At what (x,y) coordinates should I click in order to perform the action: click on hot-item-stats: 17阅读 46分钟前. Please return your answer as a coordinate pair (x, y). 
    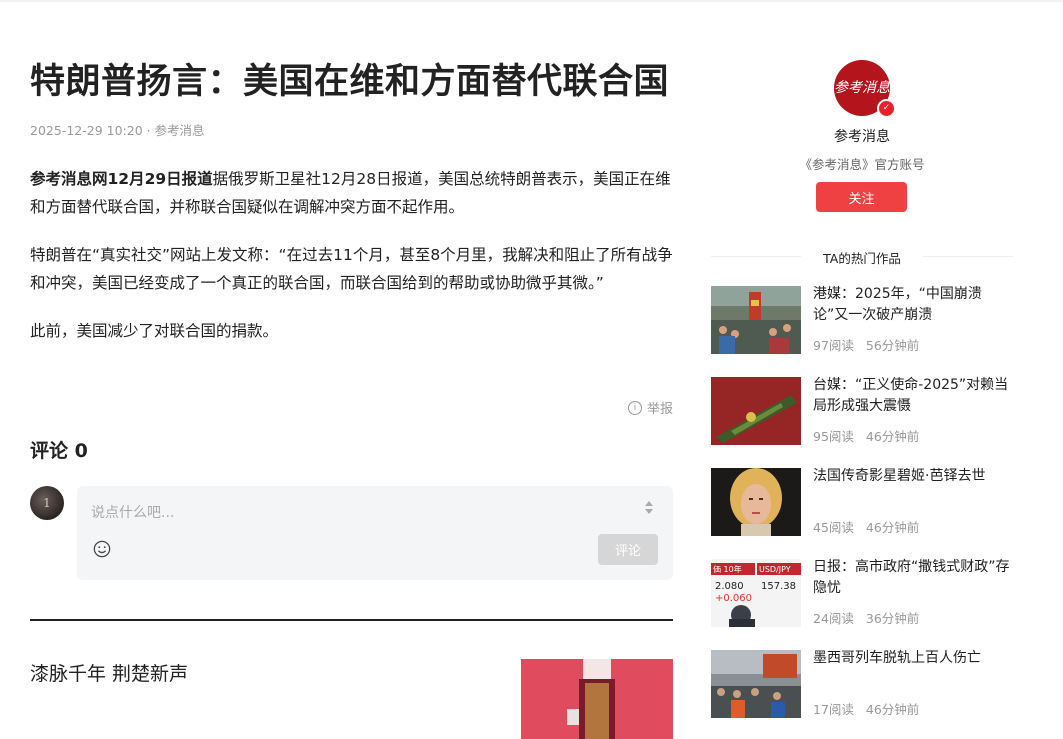
    Looking at the image, I should click on (866, 708).